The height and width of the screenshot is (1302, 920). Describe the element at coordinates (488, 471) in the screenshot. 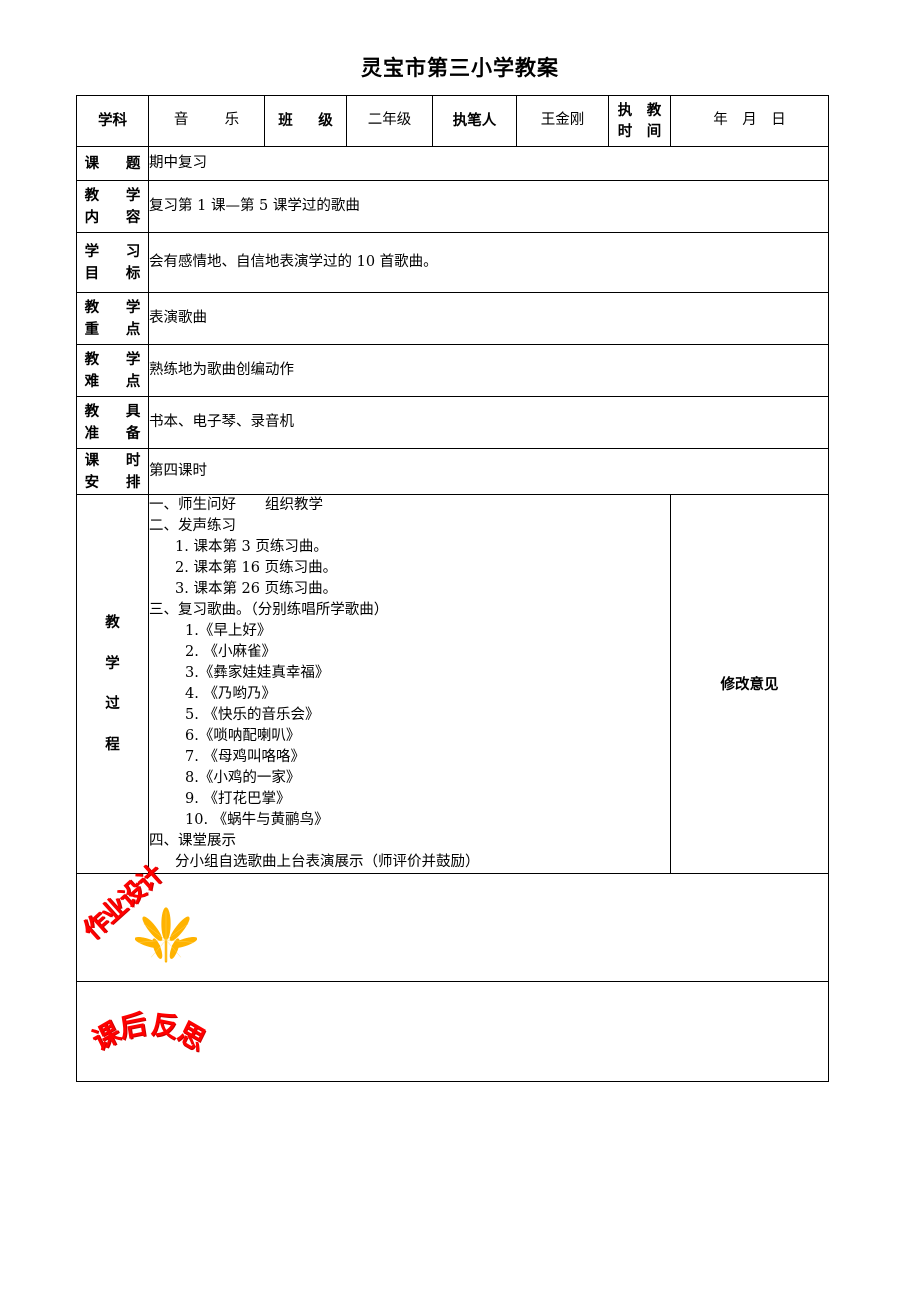

I see `row-value-class-schedule: 第四课时` at that location.